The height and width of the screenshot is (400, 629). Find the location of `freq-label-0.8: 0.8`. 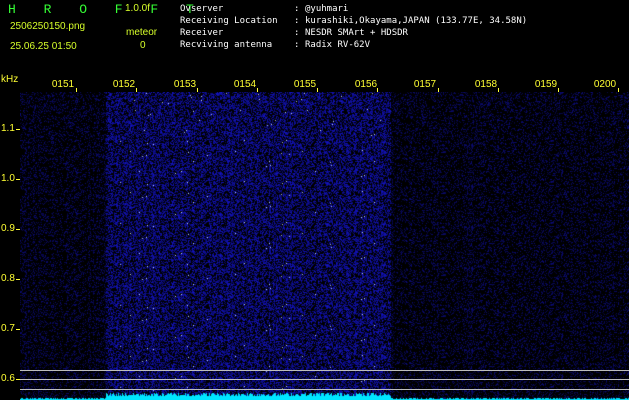

freq-label-0.8: 0.8 is located at coordinates (8, 278).